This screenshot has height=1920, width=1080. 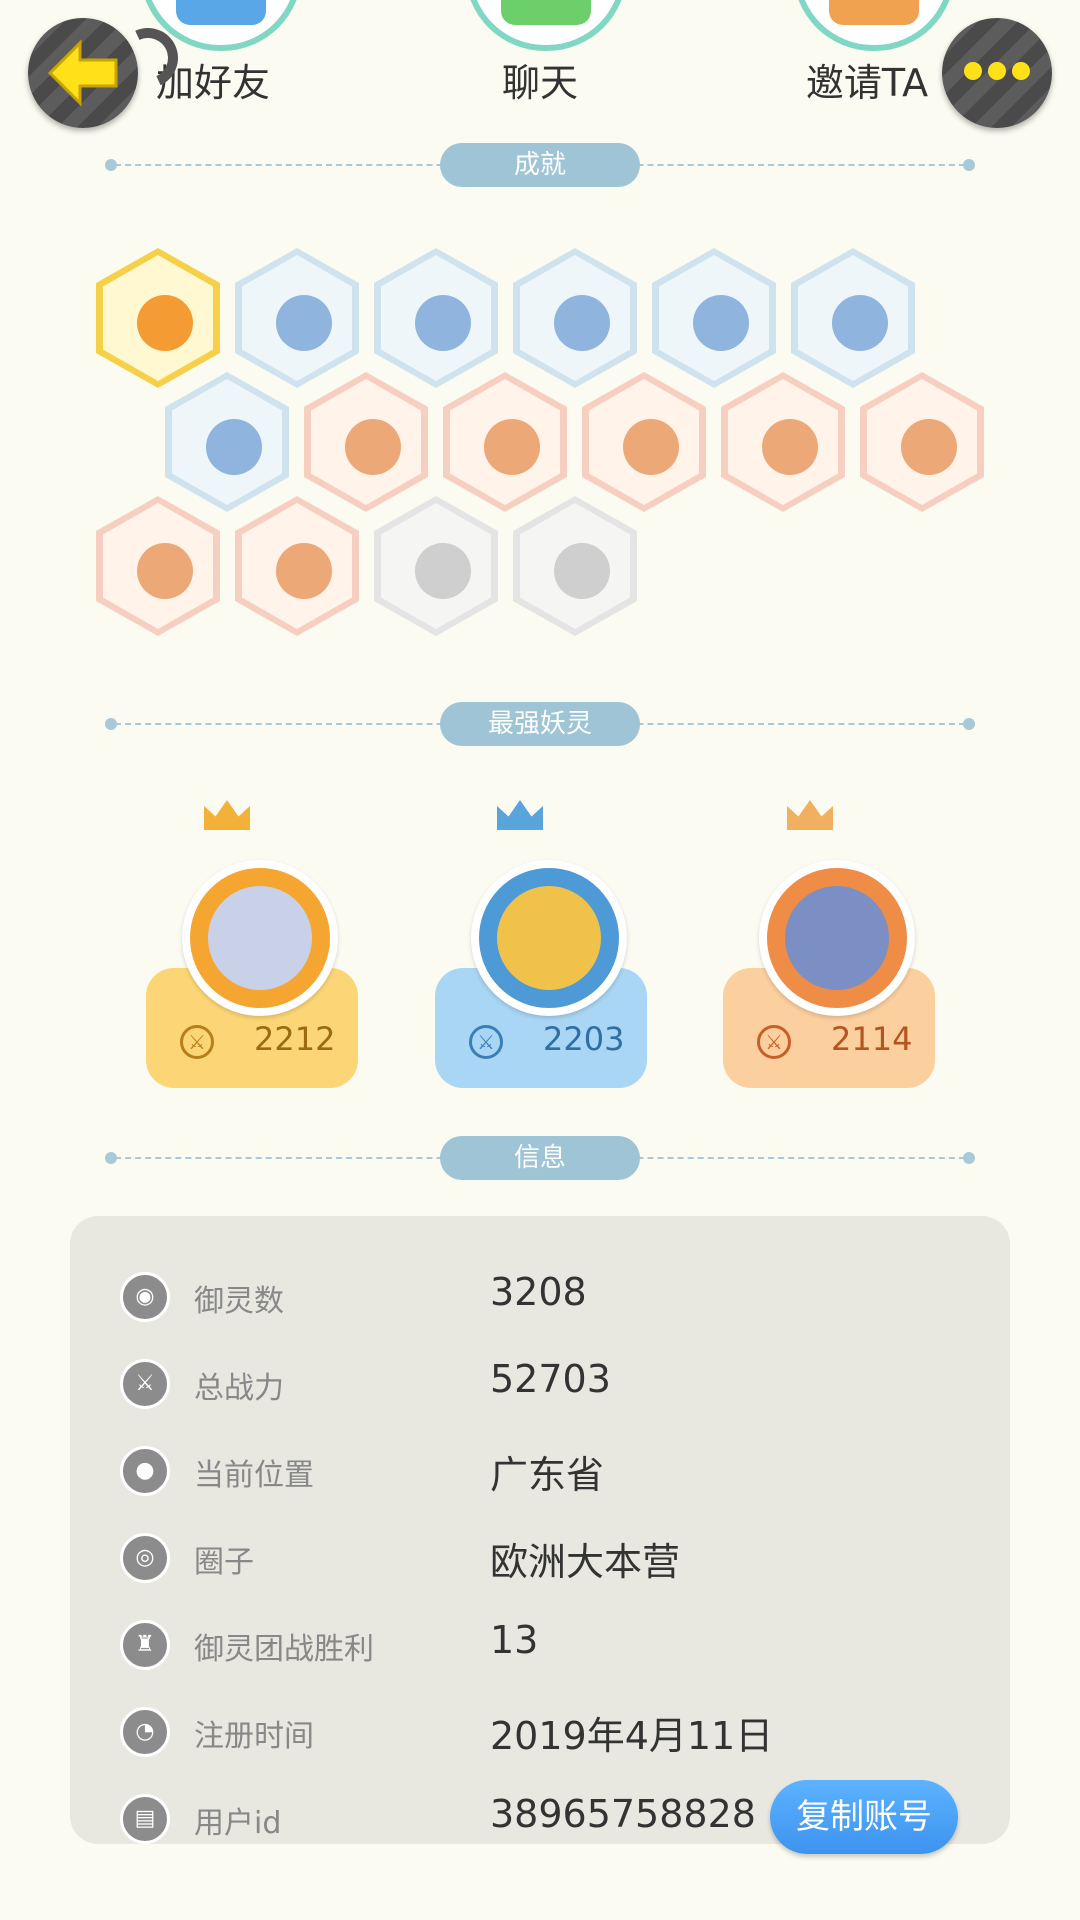 I want to click on copy-account-button: 复制账号, so click(x=864, y=1817).